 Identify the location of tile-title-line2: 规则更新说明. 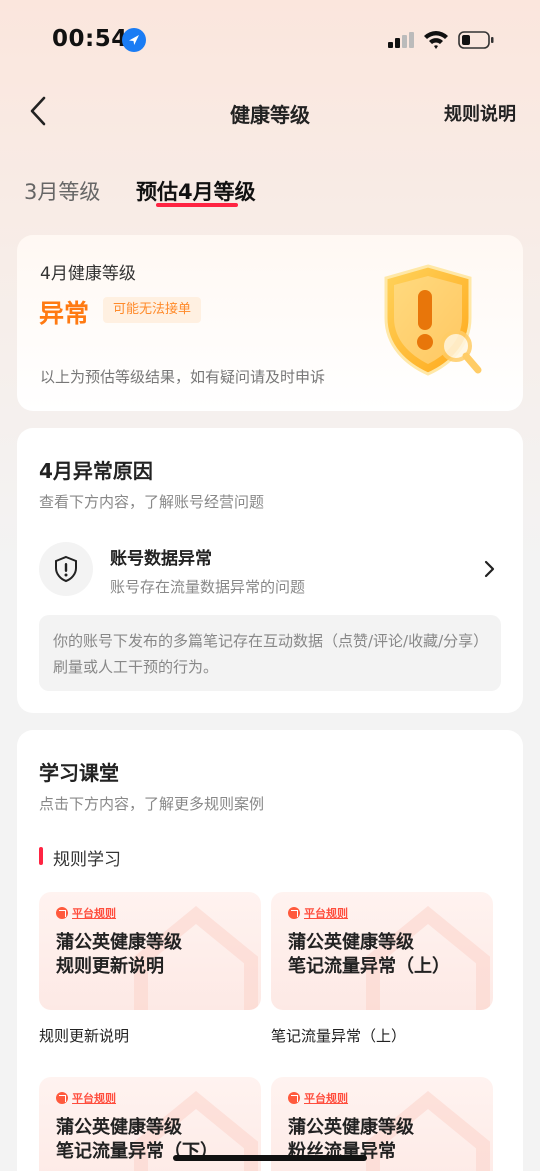
(110, 966).